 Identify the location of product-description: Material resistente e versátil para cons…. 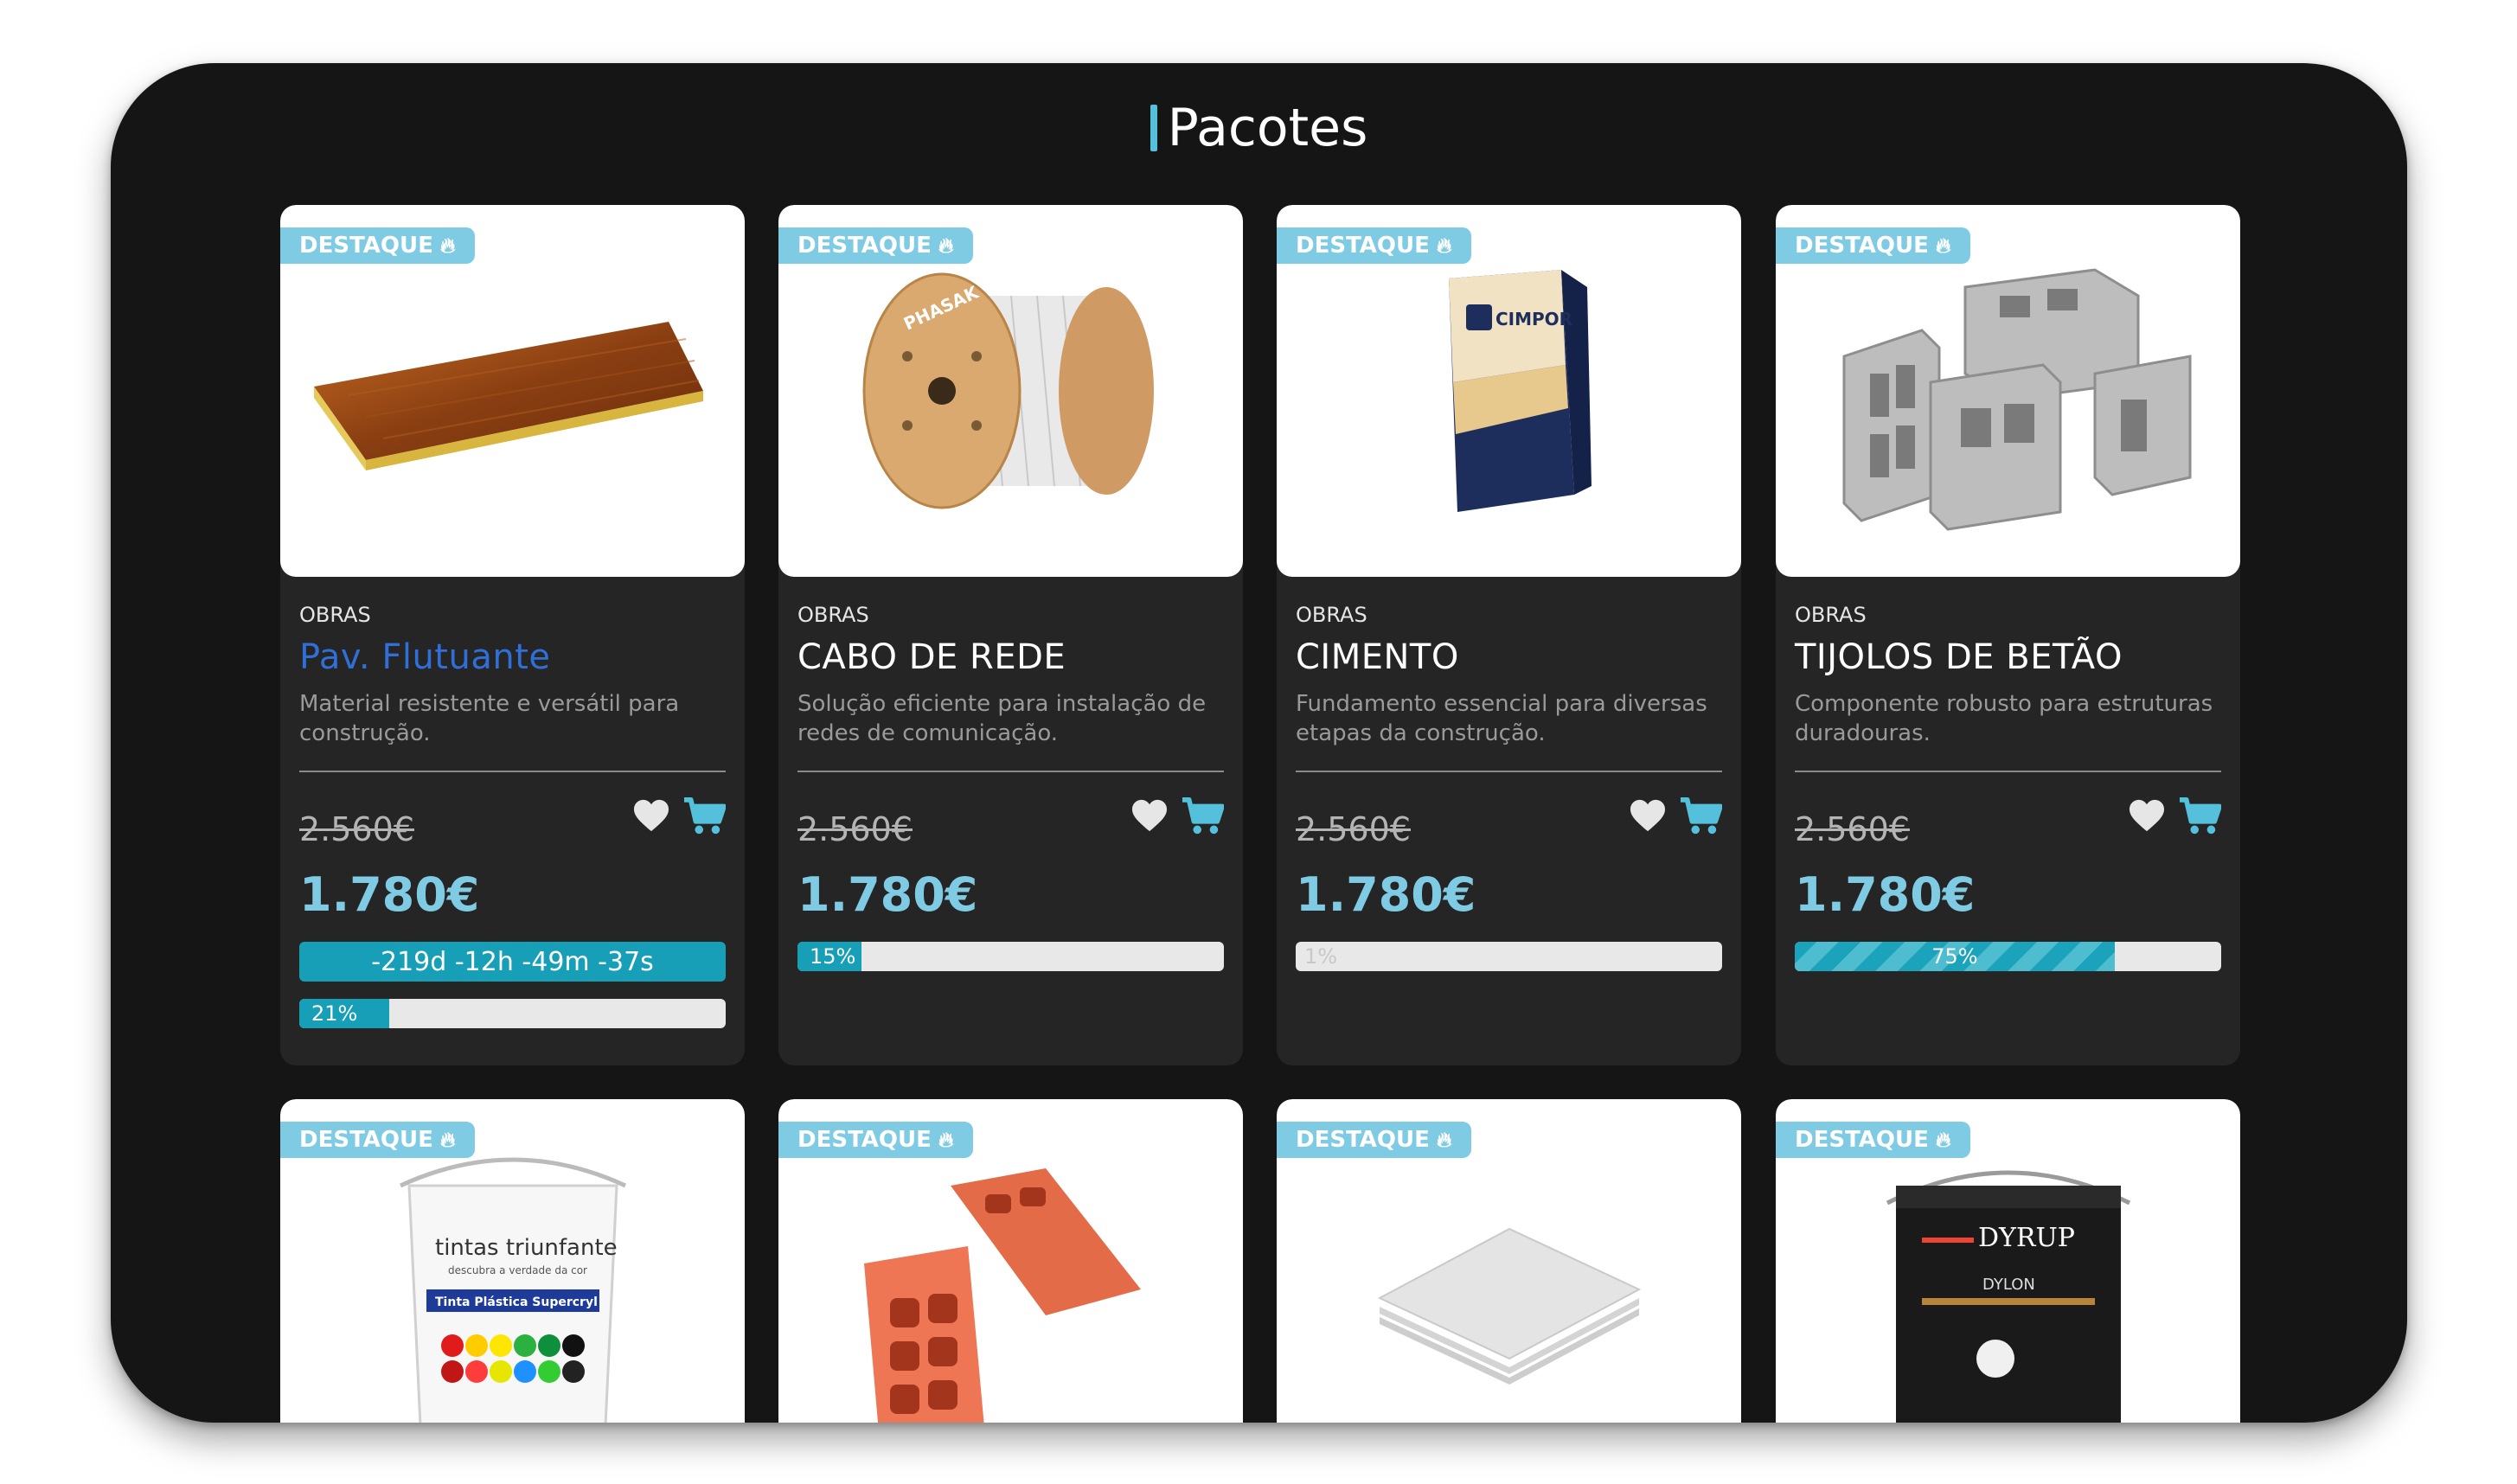
(489, 718).